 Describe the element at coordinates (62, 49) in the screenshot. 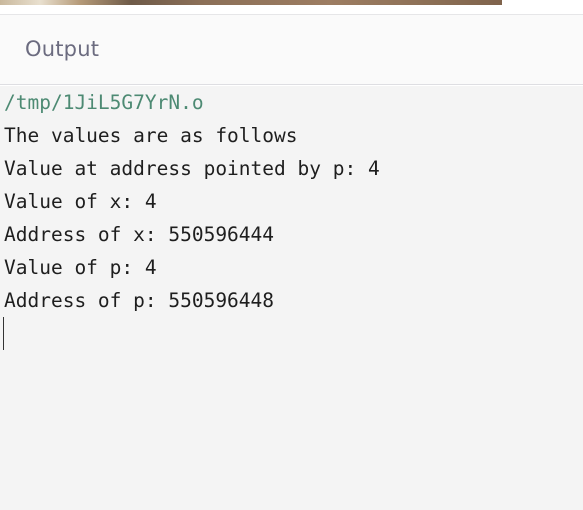

I see `output-title: Output` at that location.